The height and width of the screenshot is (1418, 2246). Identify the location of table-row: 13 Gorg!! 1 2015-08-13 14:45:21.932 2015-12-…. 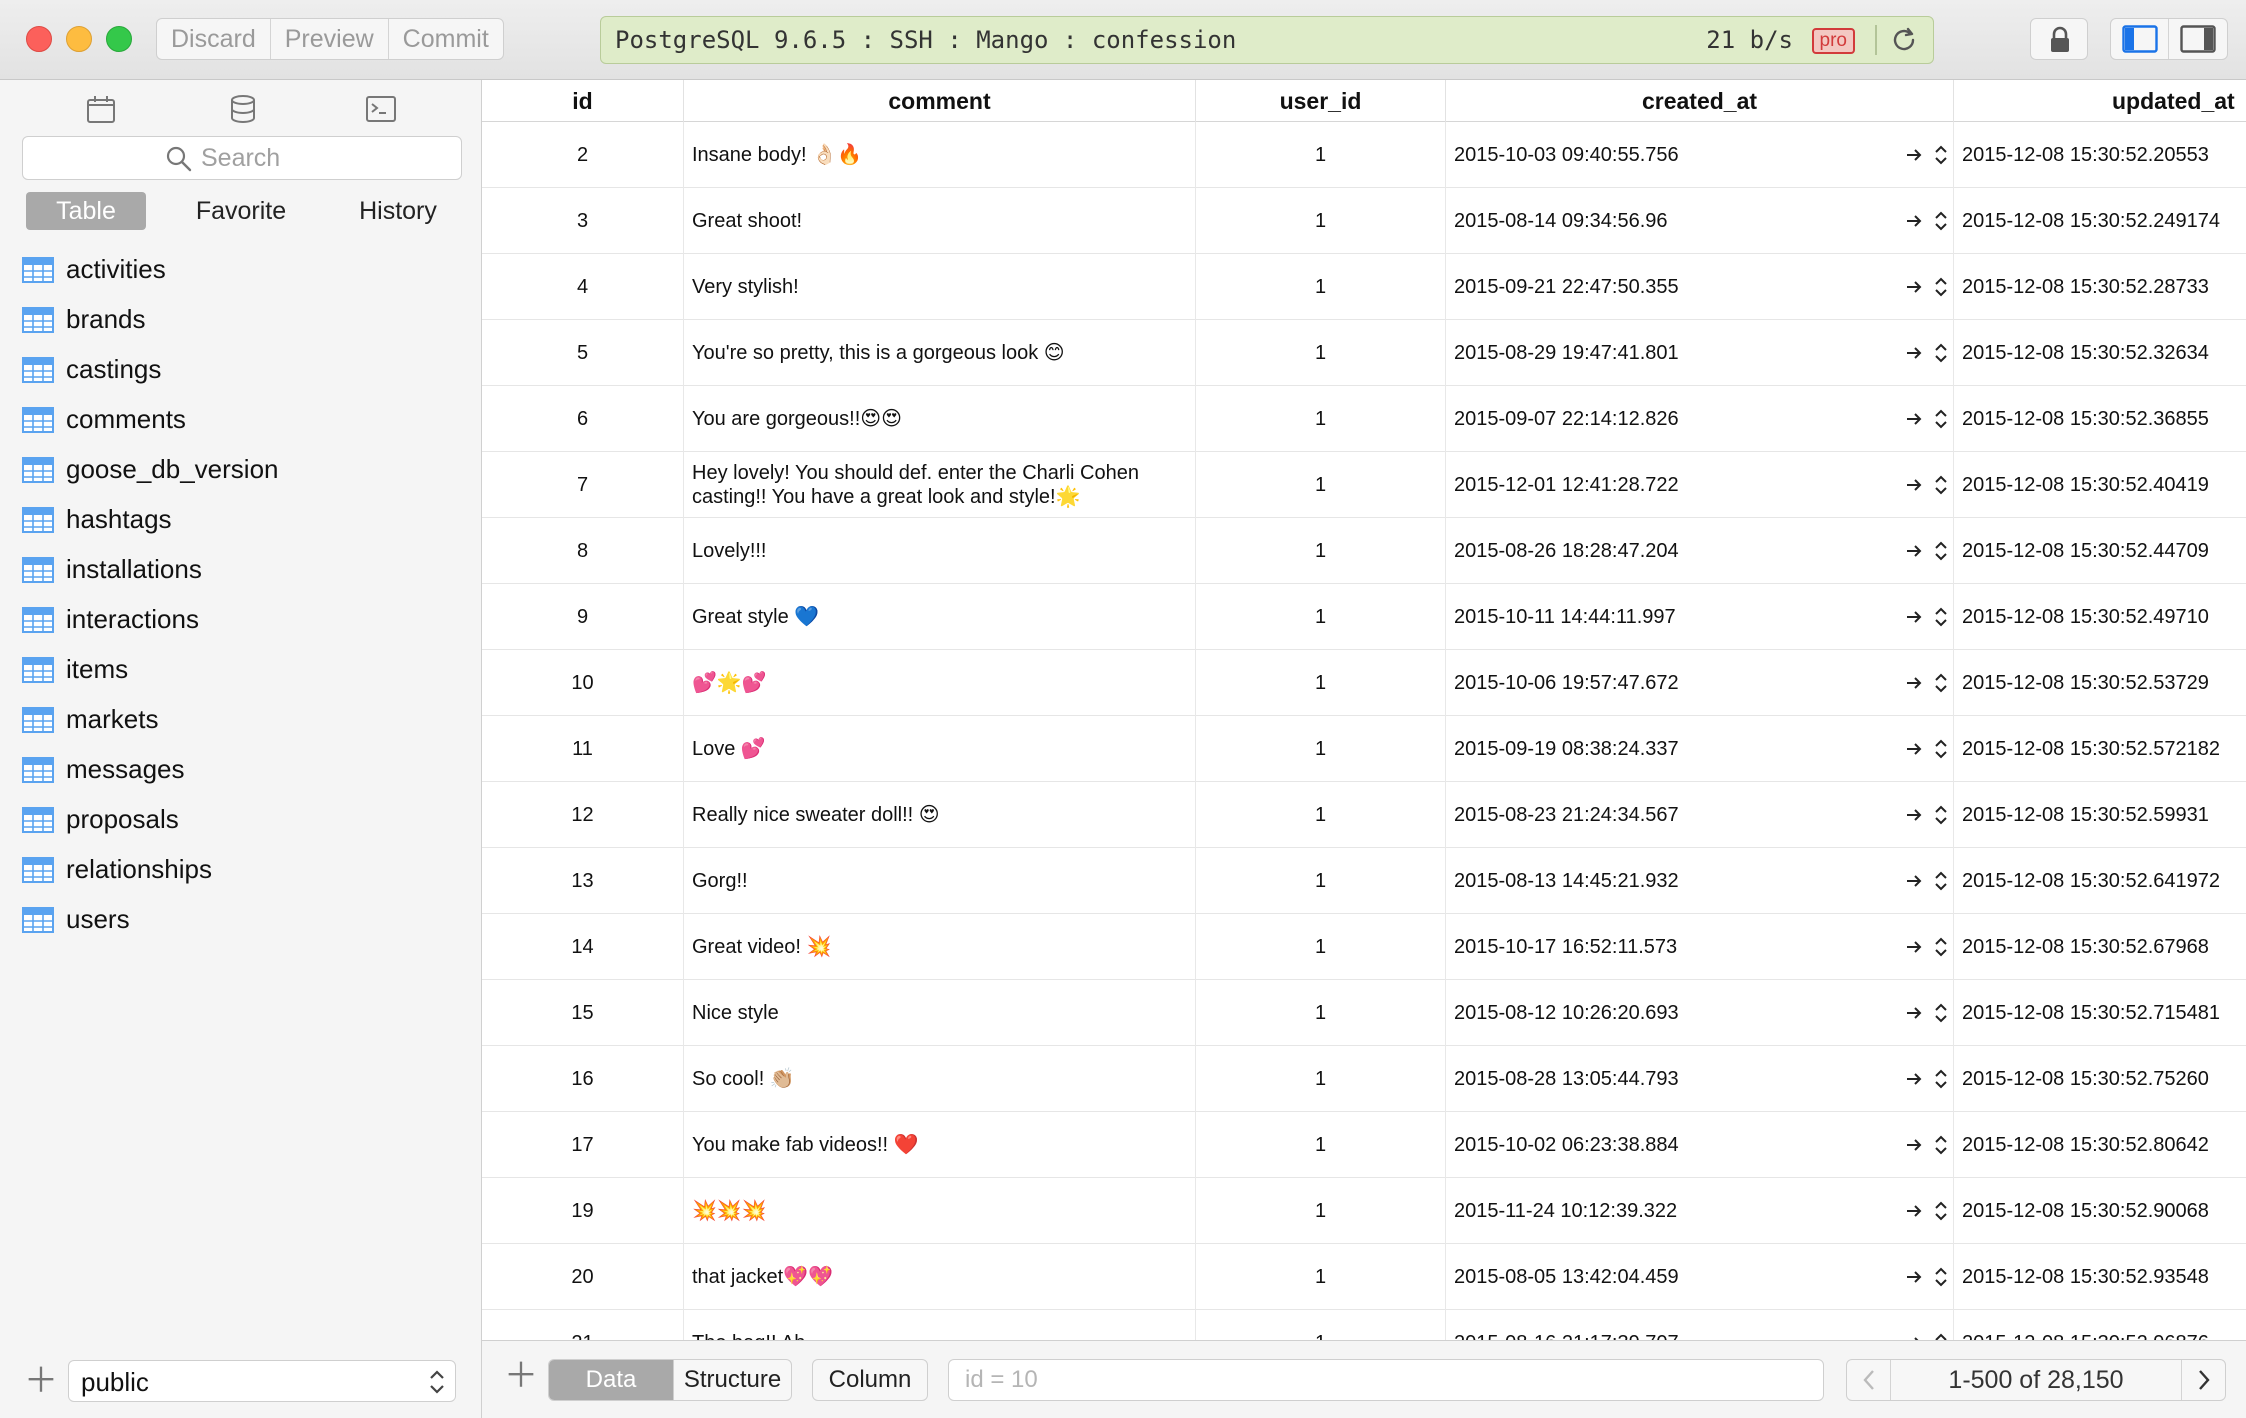
(1364, 881).